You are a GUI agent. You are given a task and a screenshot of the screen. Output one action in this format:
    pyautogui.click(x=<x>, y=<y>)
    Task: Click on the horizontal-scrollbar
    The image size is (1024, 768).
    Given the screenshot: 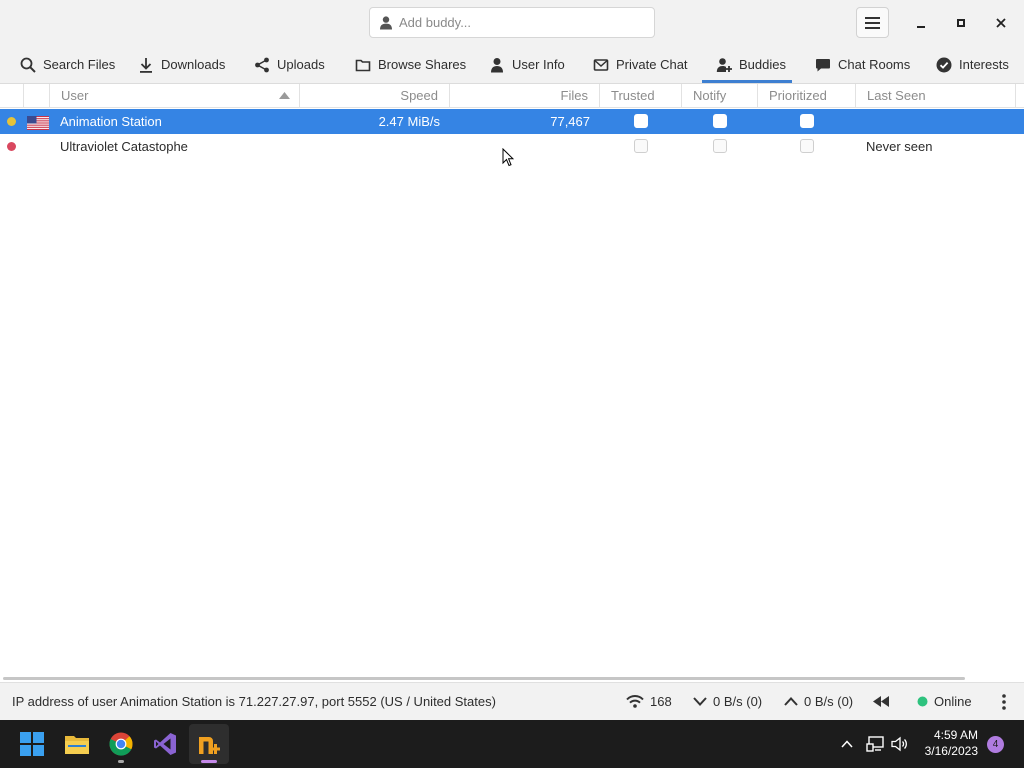 What is the action you would take?
    pyautogui.click(x=484, y=678)
    